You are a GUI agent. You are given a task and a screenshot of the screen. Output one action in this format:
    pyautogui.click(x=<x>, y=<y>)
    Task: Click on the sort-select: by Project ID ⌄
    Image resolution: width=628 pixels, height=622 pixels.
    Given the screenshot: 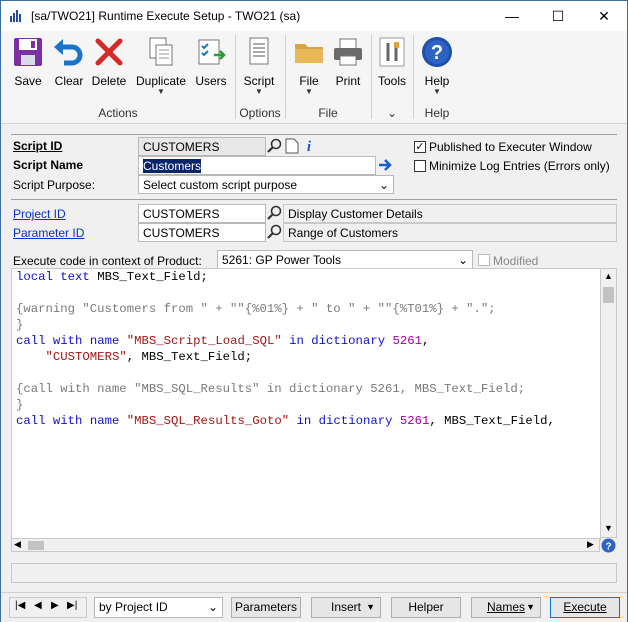 What is the action you would take?
    pyautogui.click(x=158, y=607)
    